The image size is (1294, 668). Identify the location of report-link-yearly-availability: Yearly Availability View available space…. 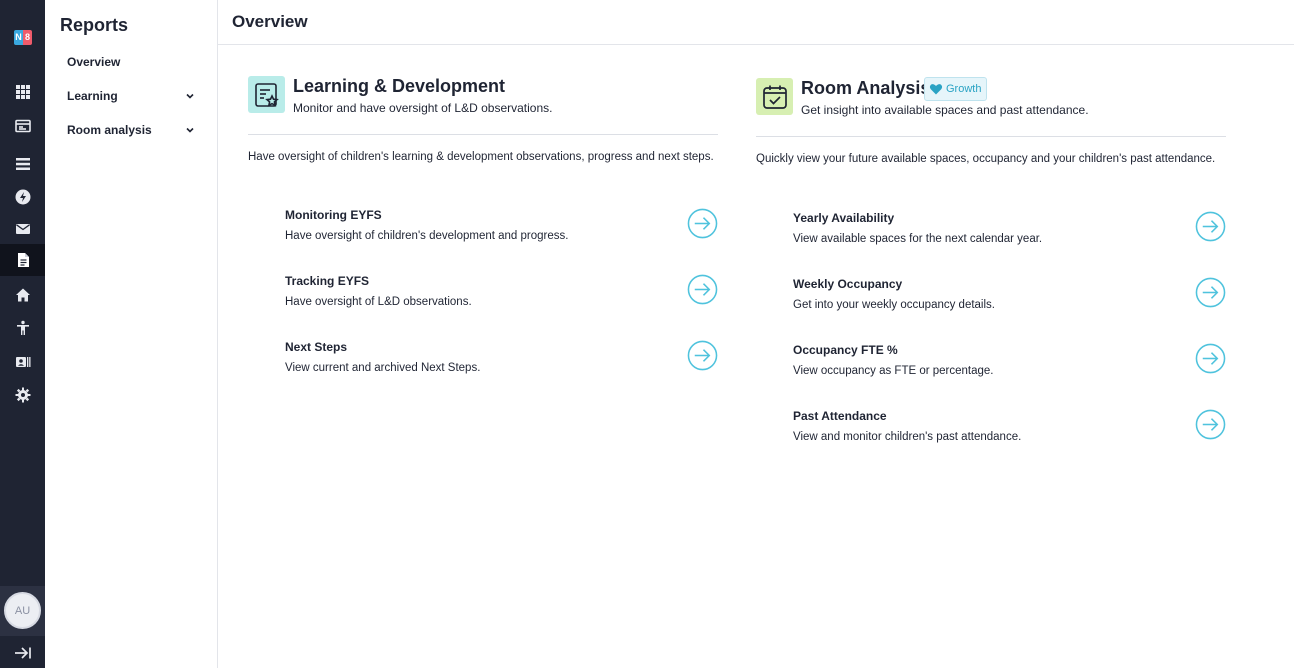
(1009, 233).